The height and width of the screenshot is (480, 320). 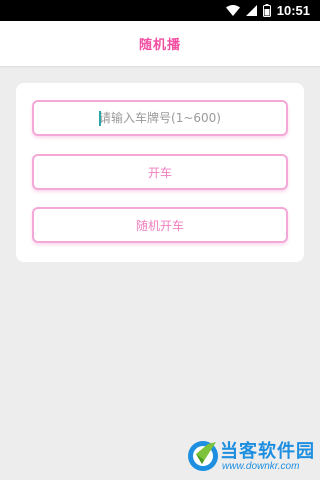 What do you see at coordinates (160, 225) in the screenshot?
I see `random-start-button: 随机开车` at bounding box center [160, 225].